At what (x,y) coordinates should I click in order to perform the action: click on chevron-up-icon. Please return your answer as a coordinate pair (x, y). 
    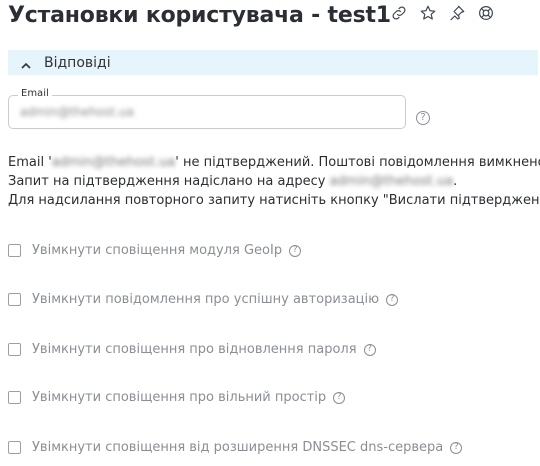
    Looking at the image, I should click on (26, 63).